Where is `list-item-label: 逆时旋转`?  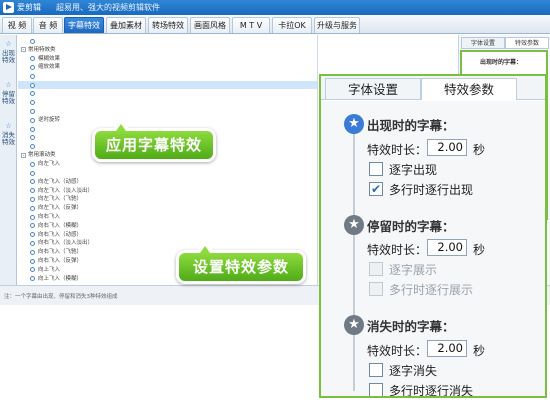 list-item-label: 逆时旋转 is located at coordinates (49, 120).